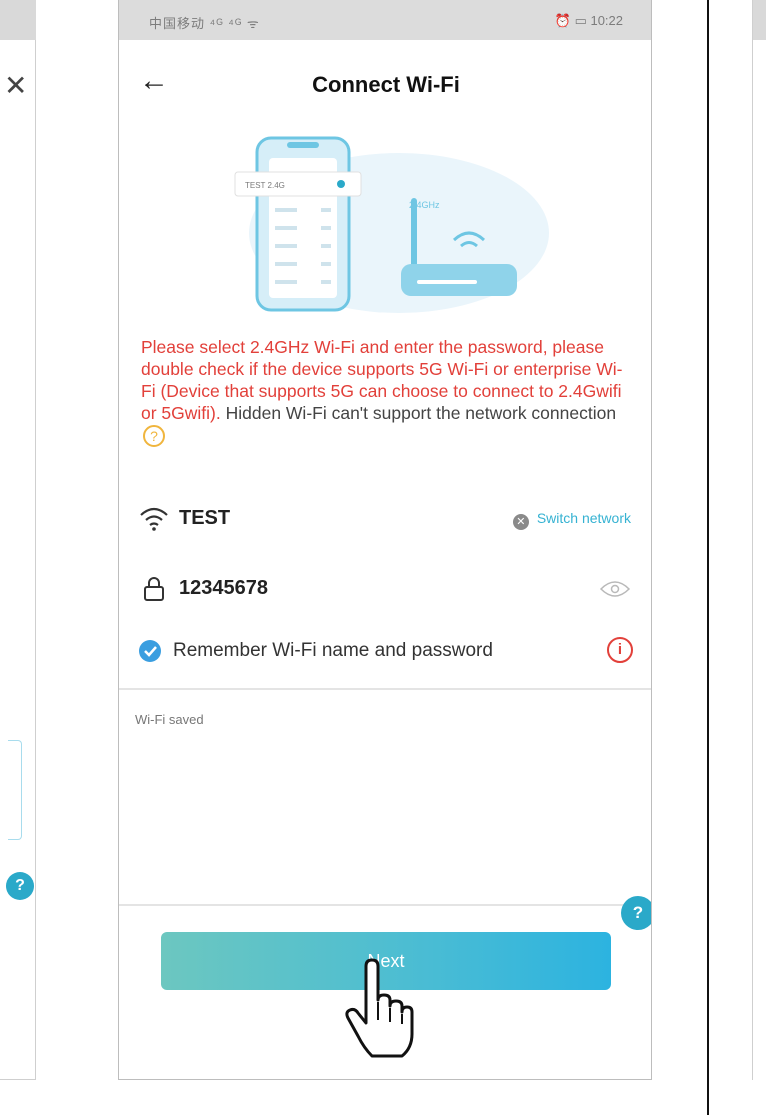 The image size is (766, 1115). Describe the element at coordinates (15, 790) in the screenshot. I see `left-card-edge` at that location.